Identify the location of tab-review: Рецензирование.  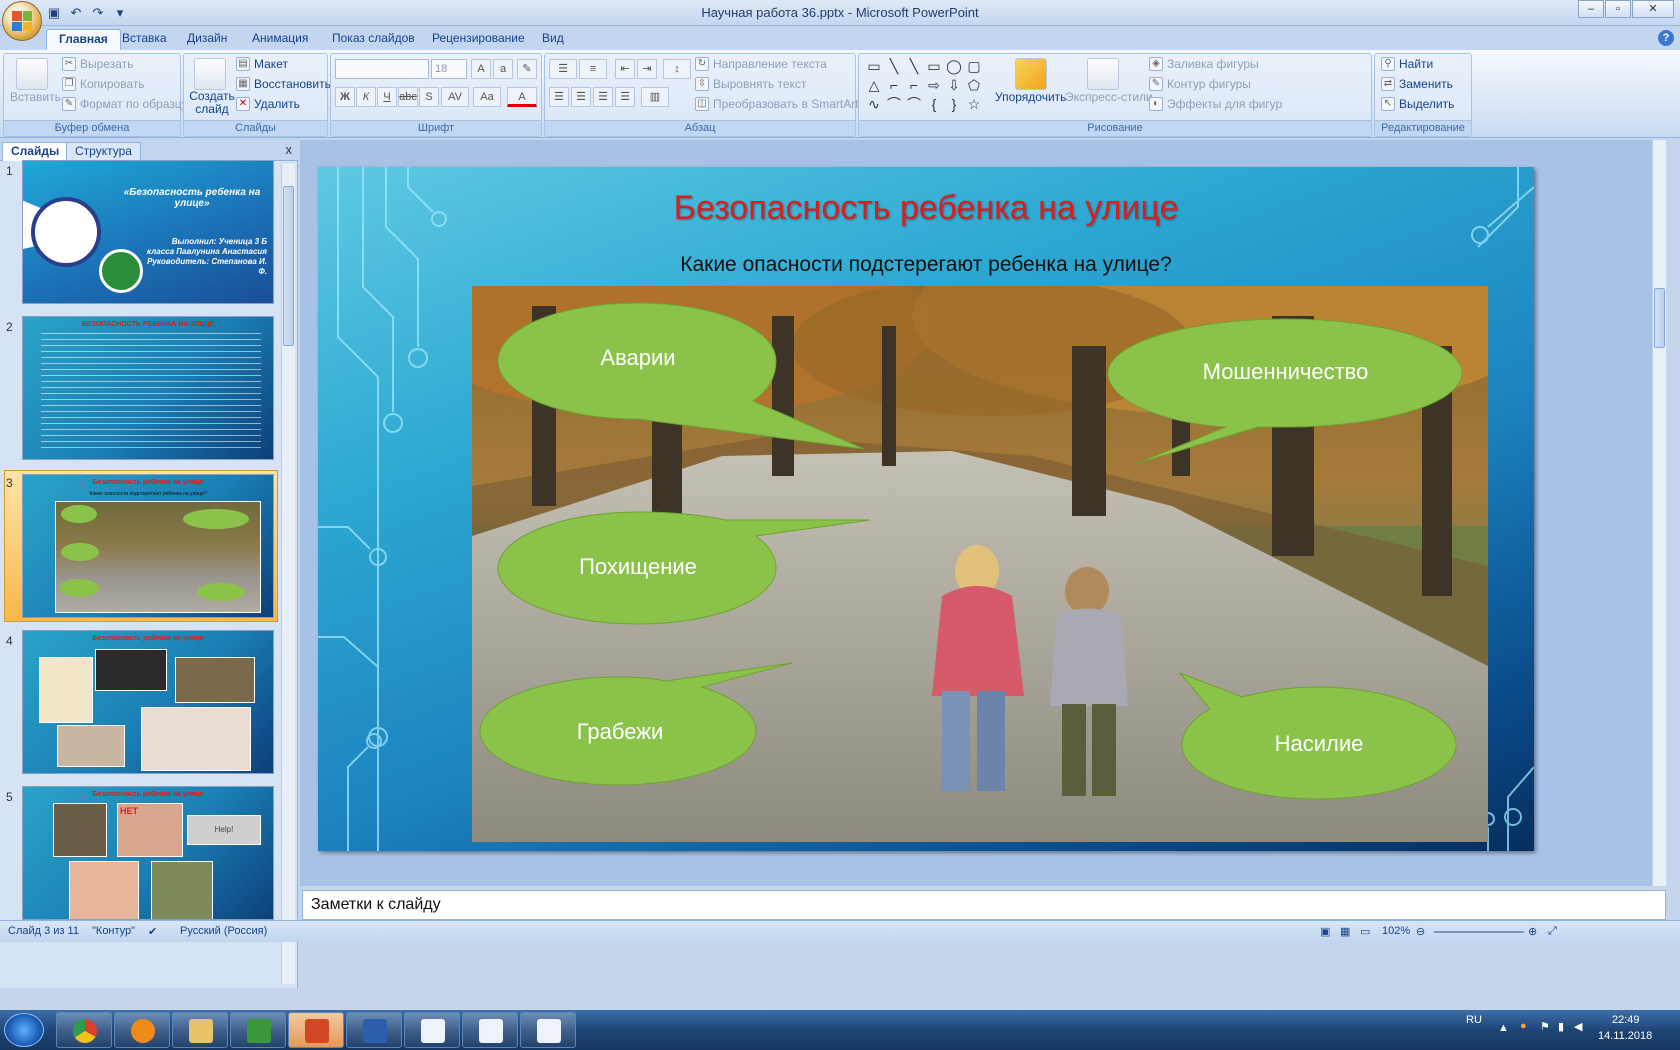
(478, 39).